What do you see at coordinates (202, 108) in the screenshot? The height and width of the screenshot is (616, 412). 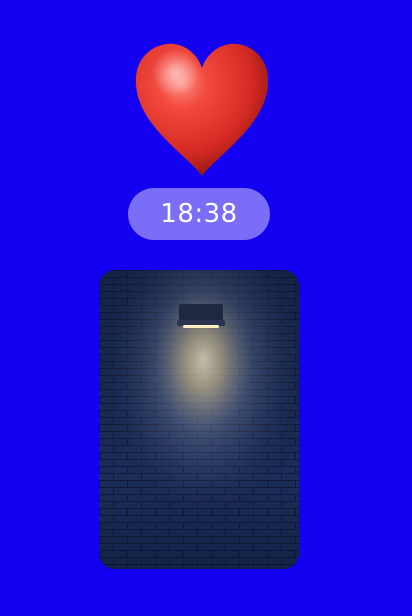 I see `heart-icon` at bounding box center [202, 108].